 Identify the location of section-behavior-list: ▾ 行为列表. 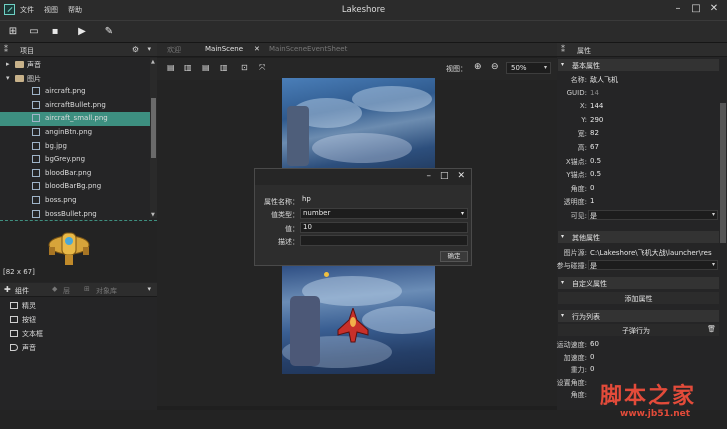
(638, 316).